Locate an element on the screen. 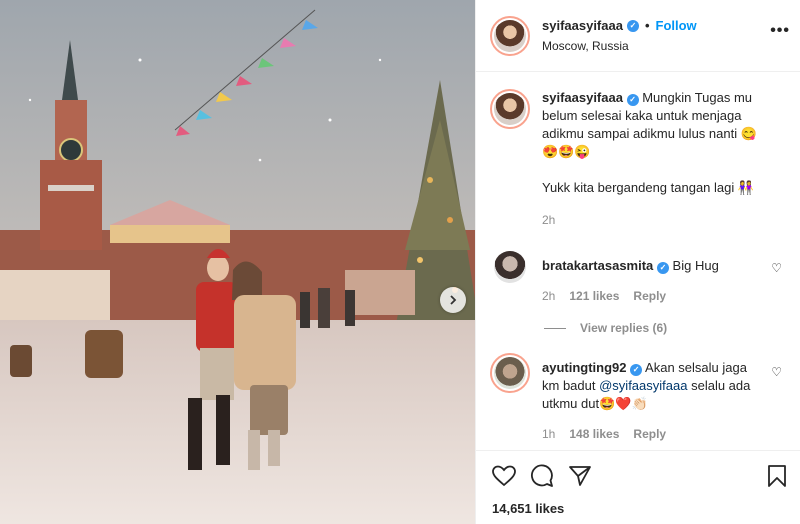  caption-avatar is located at coordinates (510, 109).